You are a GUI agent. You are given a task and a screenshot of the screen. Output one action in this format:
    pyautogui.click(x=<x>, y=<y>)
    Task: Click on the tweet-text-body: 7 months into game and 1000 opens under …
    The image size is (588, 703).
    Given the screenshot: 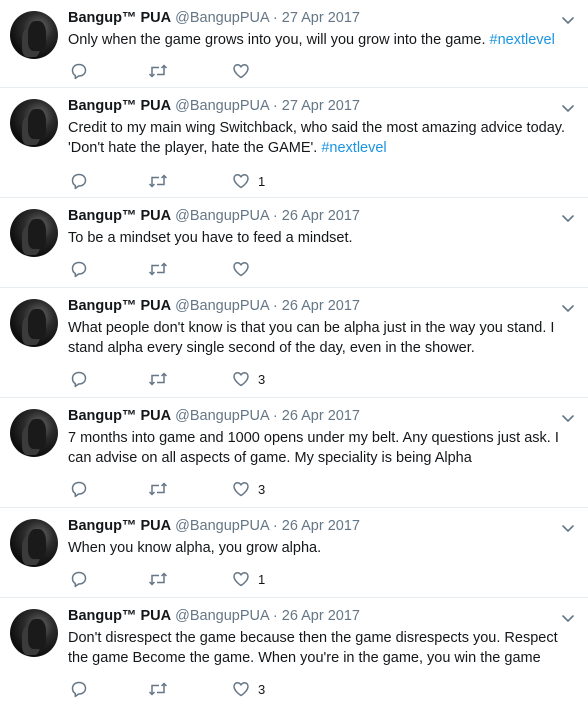 What is the action you would take?
    pyautogui.click(x=313, y=448)
    